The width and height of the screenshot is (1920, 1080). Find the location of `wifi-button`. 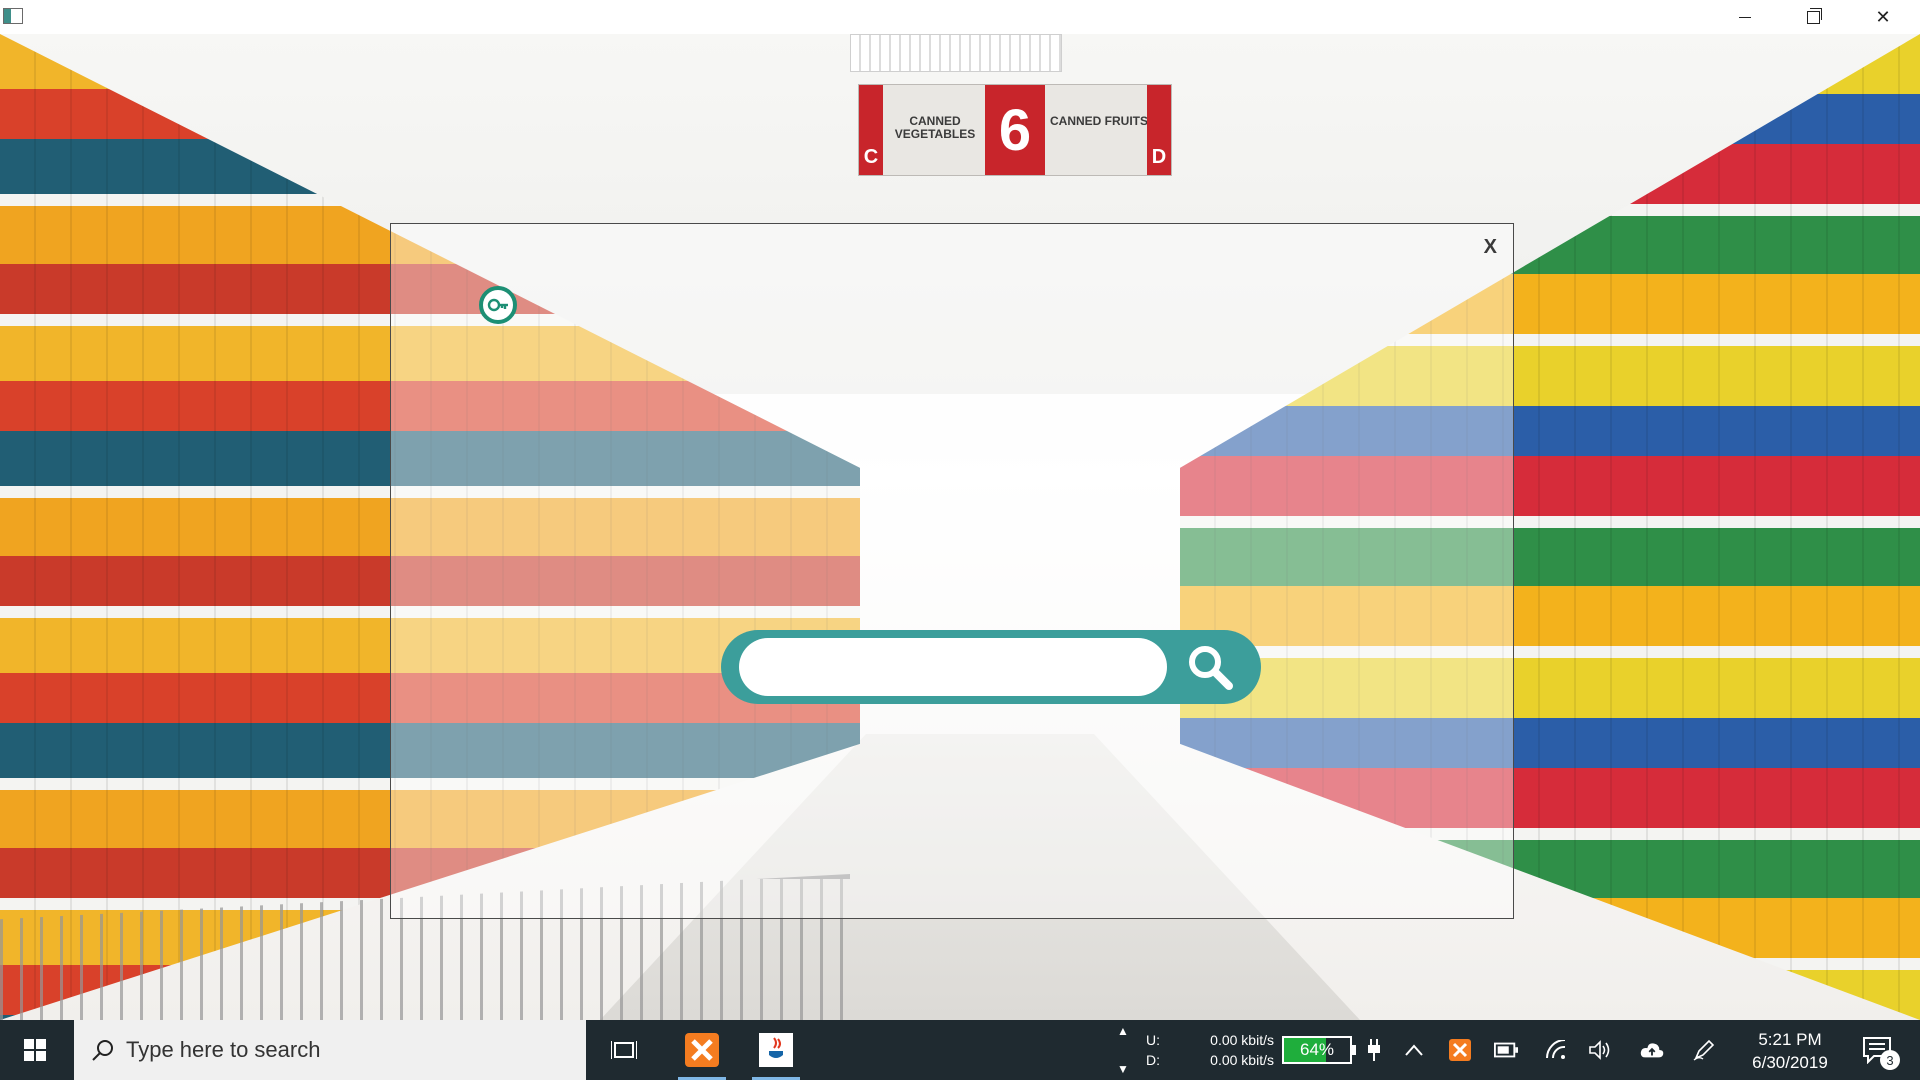

wifi-button is located at coordinates (1556, 1050).